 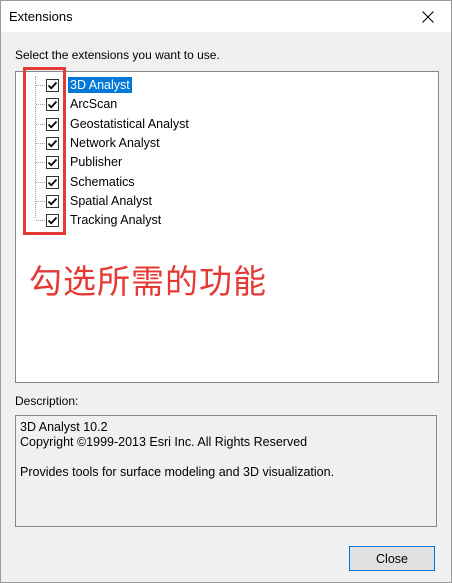 What do you see at coordinates (226, 16) in the screenshot?
I see `title-bar: Extensions` at bounding box center [226, 16].